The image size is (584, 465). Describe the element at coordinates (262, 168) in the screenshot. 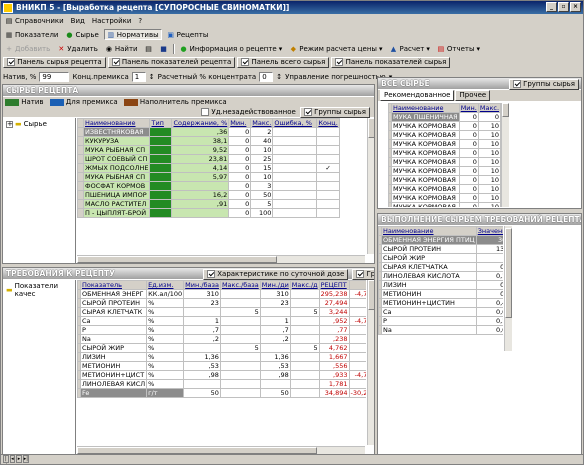

I see `table-cell: 15` at that location.